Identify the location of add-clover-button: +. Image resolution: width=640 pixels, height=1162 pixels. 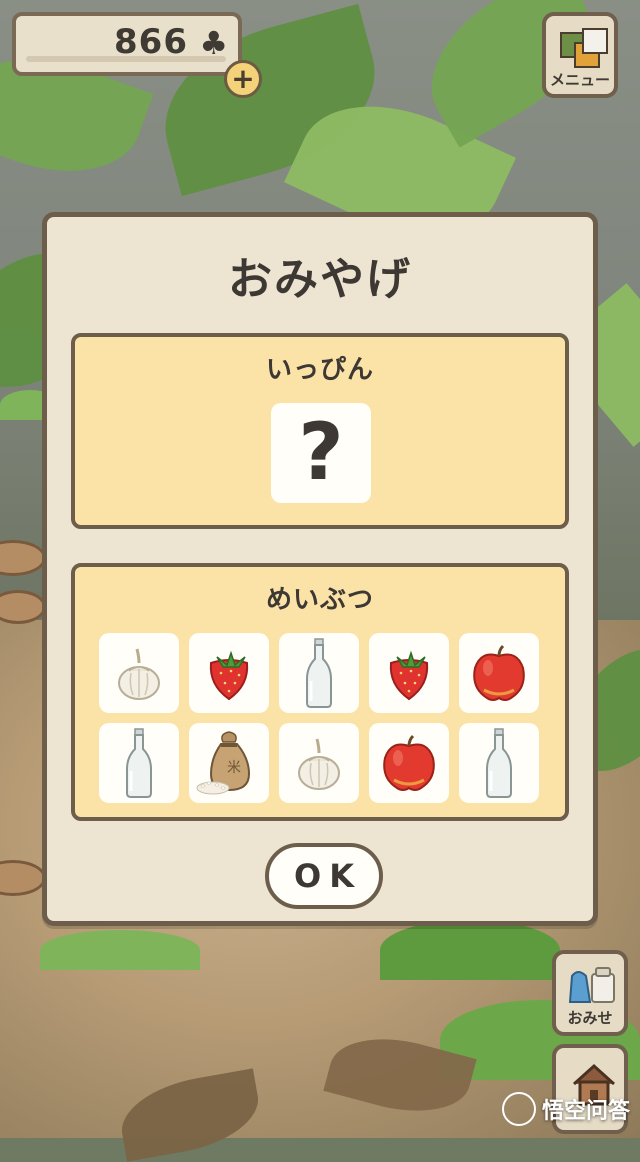
(243, 79).